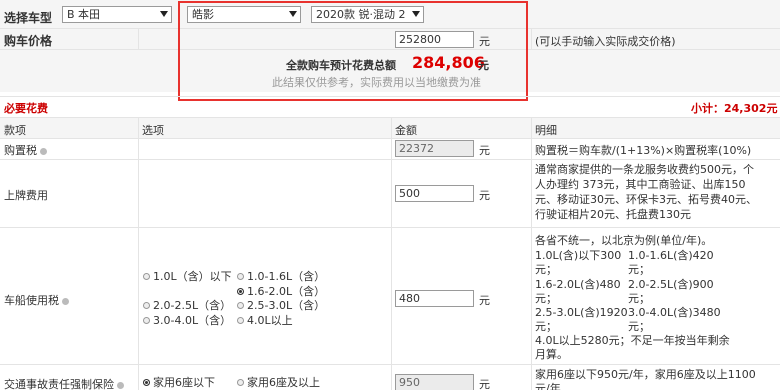  I want to click on vehicle-tax-detail: 1.0L(含)以下300, so click(578, 255).